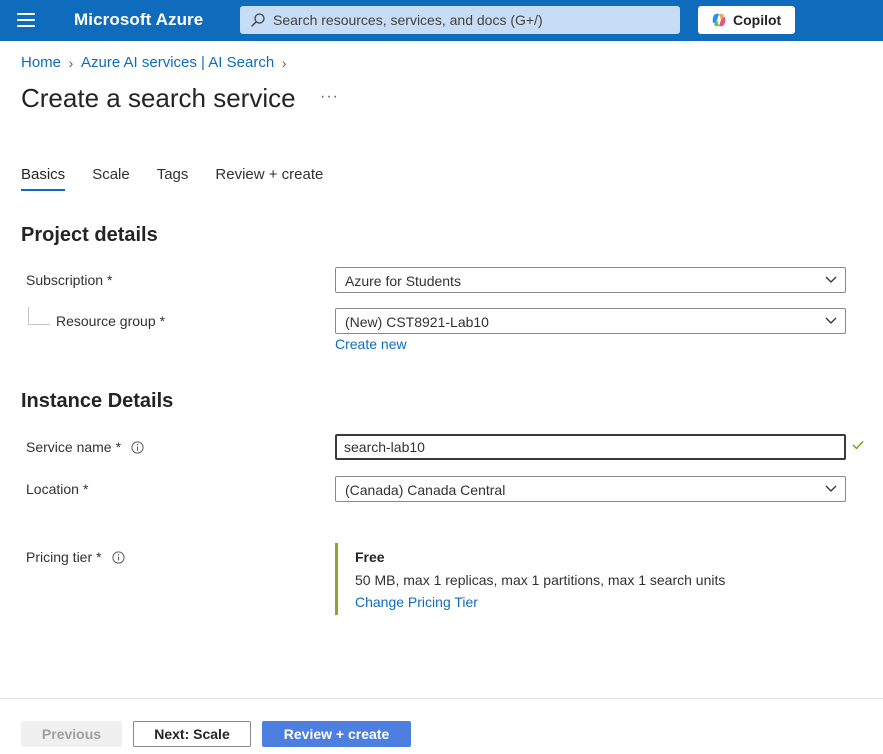 This screenshot has width=883, height=754. Describe the element at coordinates (138, 20) in the screenshot. I see `brand-title: Microsoft Azure` at that location.